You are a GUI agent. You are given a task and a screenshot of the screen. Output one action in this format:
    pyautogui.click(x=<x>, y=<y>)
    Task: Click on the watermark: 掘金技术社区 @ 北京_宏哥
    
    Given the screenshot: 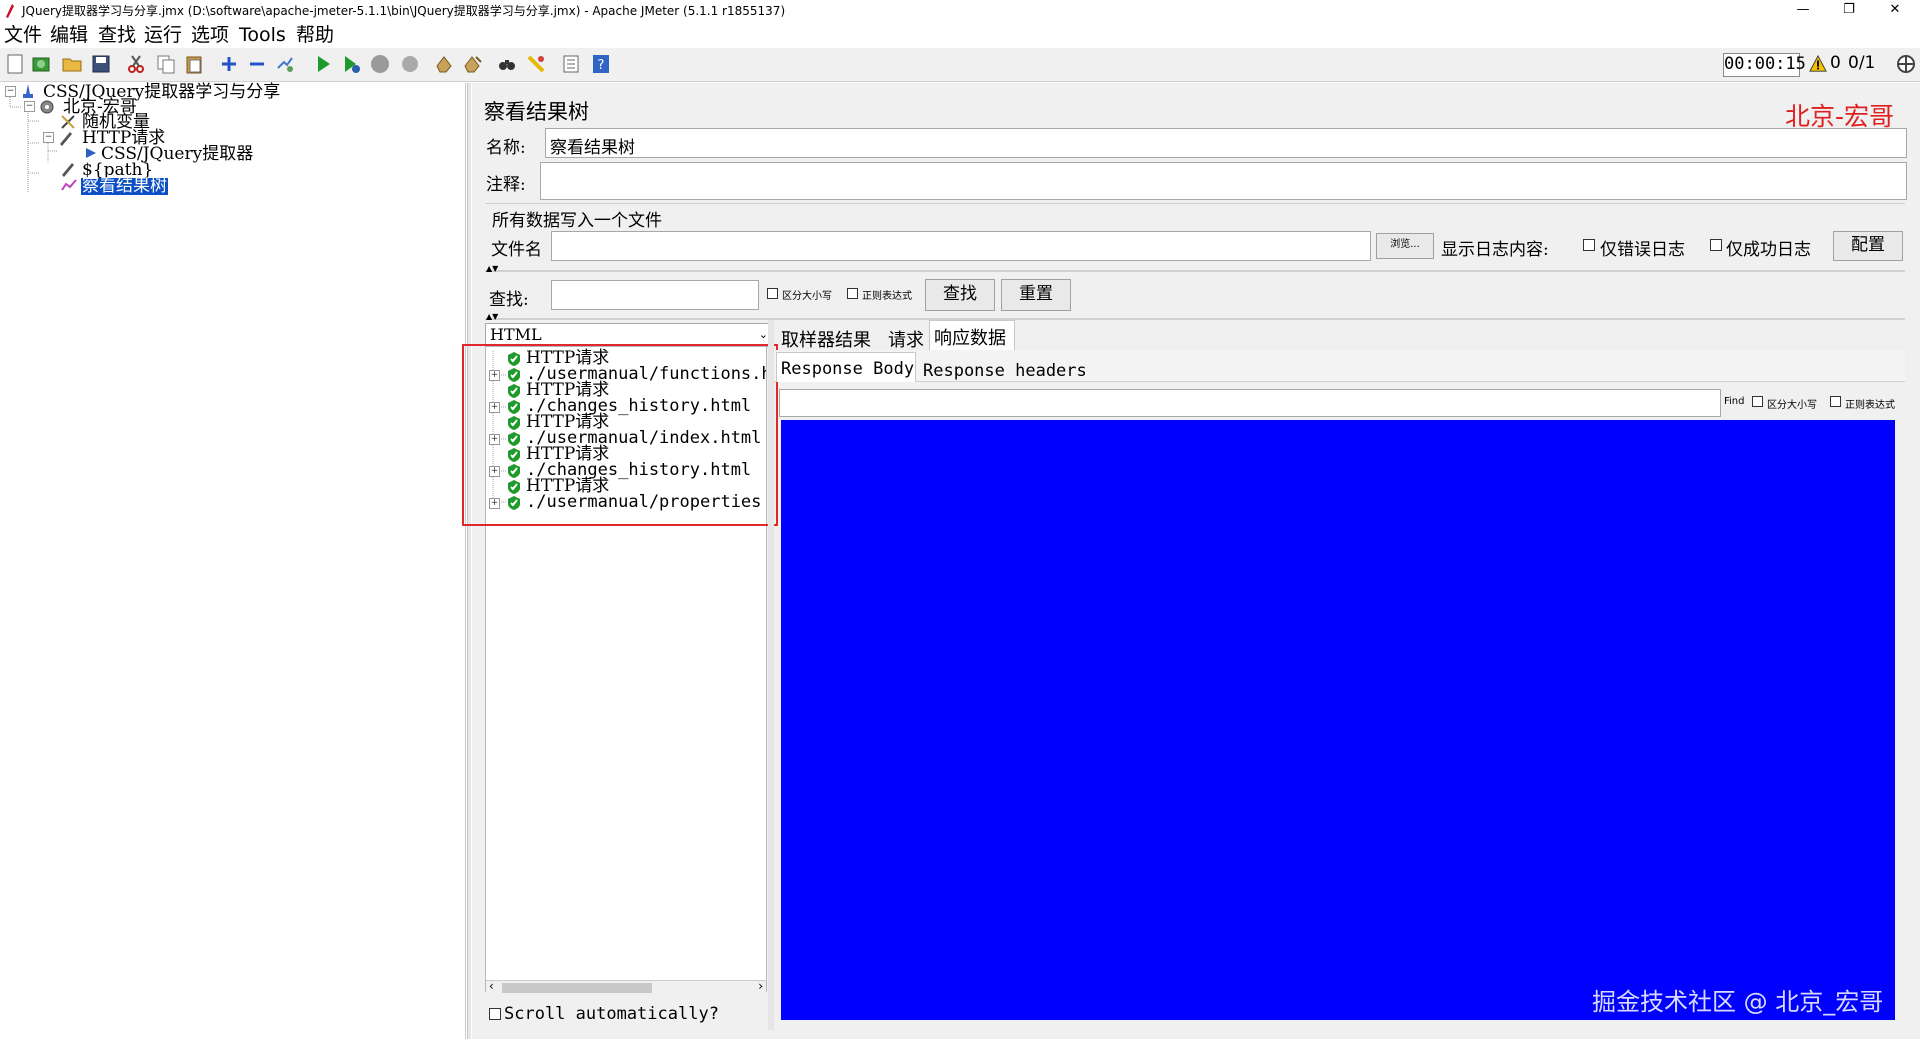 What is the action you would take?
    pyautogui.click(x=1738, y=1002)
    